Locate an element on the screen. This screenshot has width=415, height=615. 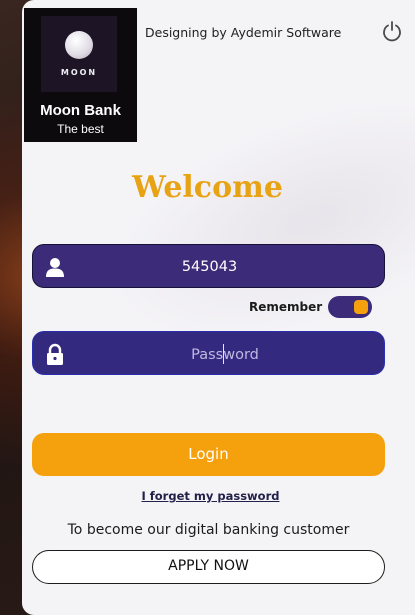
remember-label: Remember is located at coordinates (286, 307).